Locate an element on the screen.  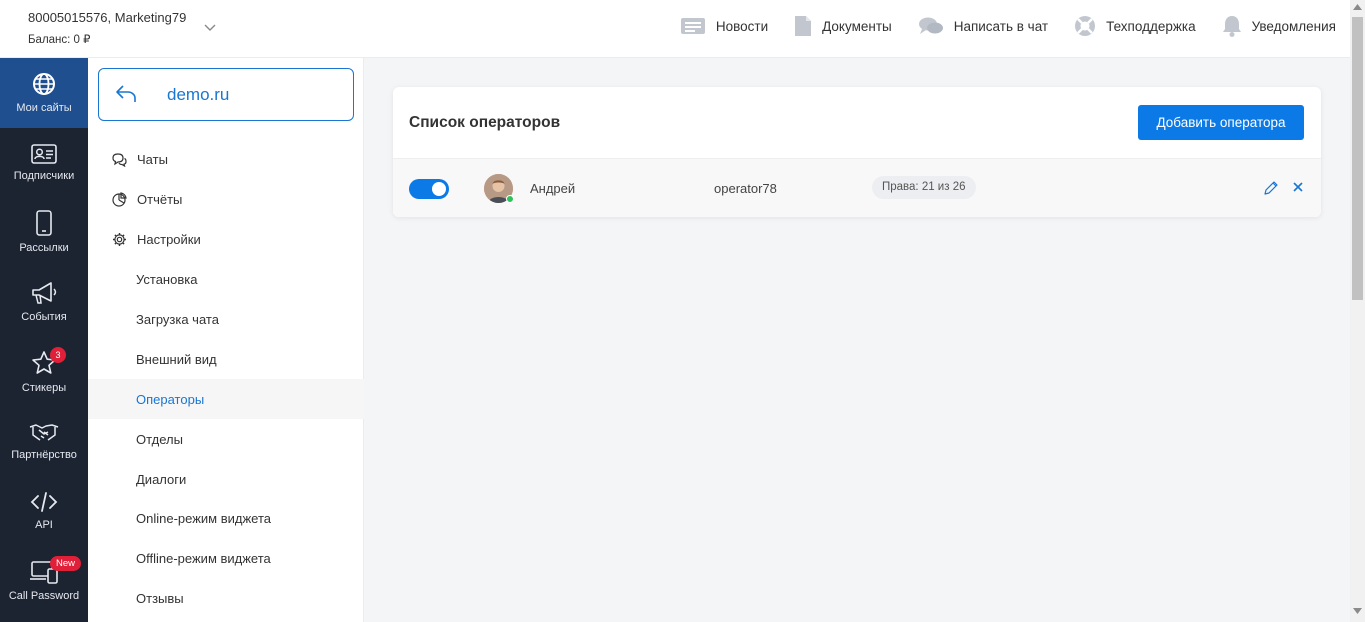
submenu-item-label: Отзывы is located at coordinates (160, 599).